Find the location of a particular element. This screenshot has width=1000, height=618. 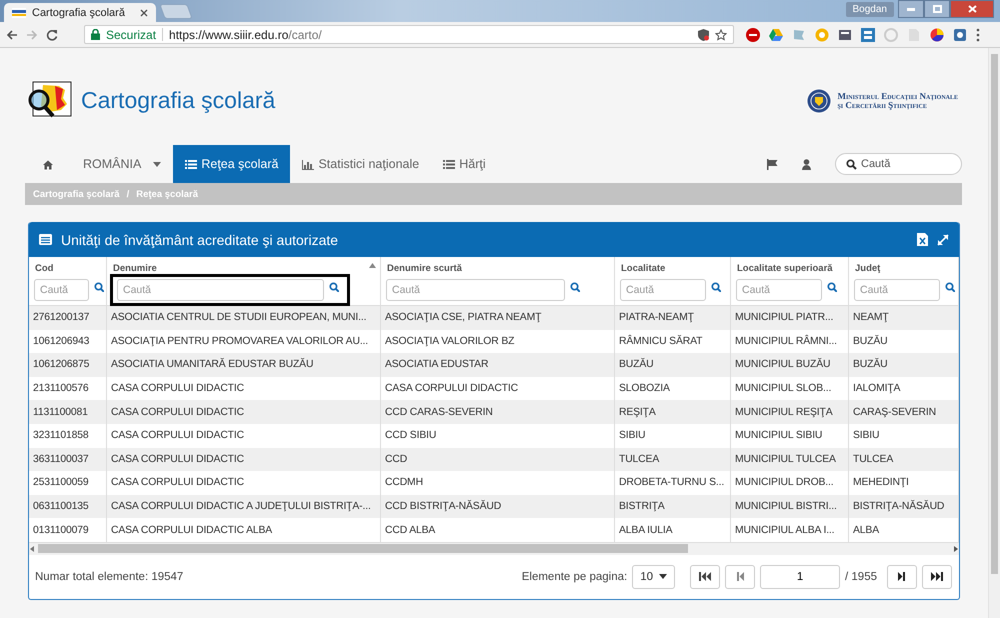

table-cell: PIATRA-NEAMŢ is located at coordinates (673, 318).